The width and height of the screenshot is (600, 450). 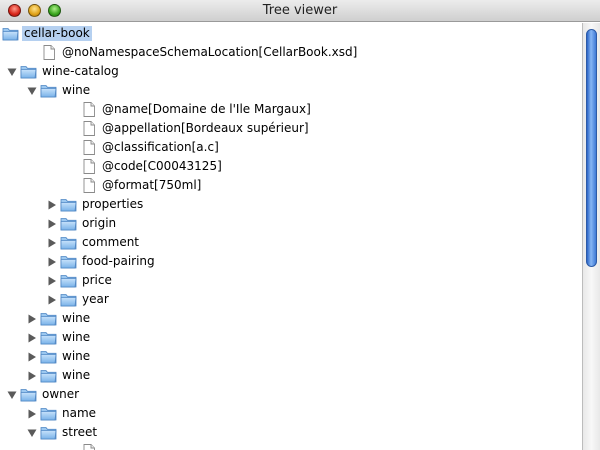 I want to click on tree-node-folder: price, so click(x=291, y=280).